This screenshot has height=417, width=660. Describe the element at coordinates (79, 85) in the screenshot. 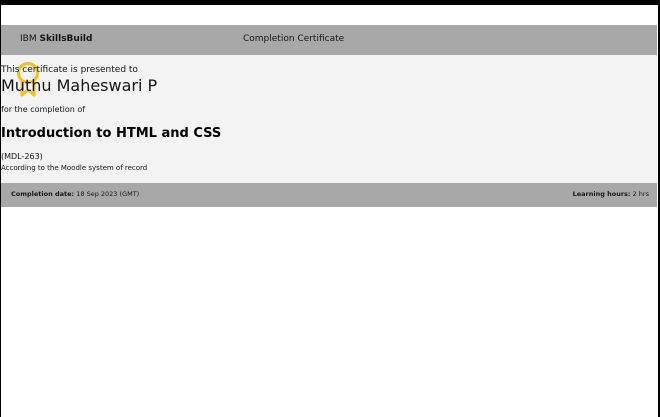

I see `recipient-name: Muthu Maheswari P` at that location.